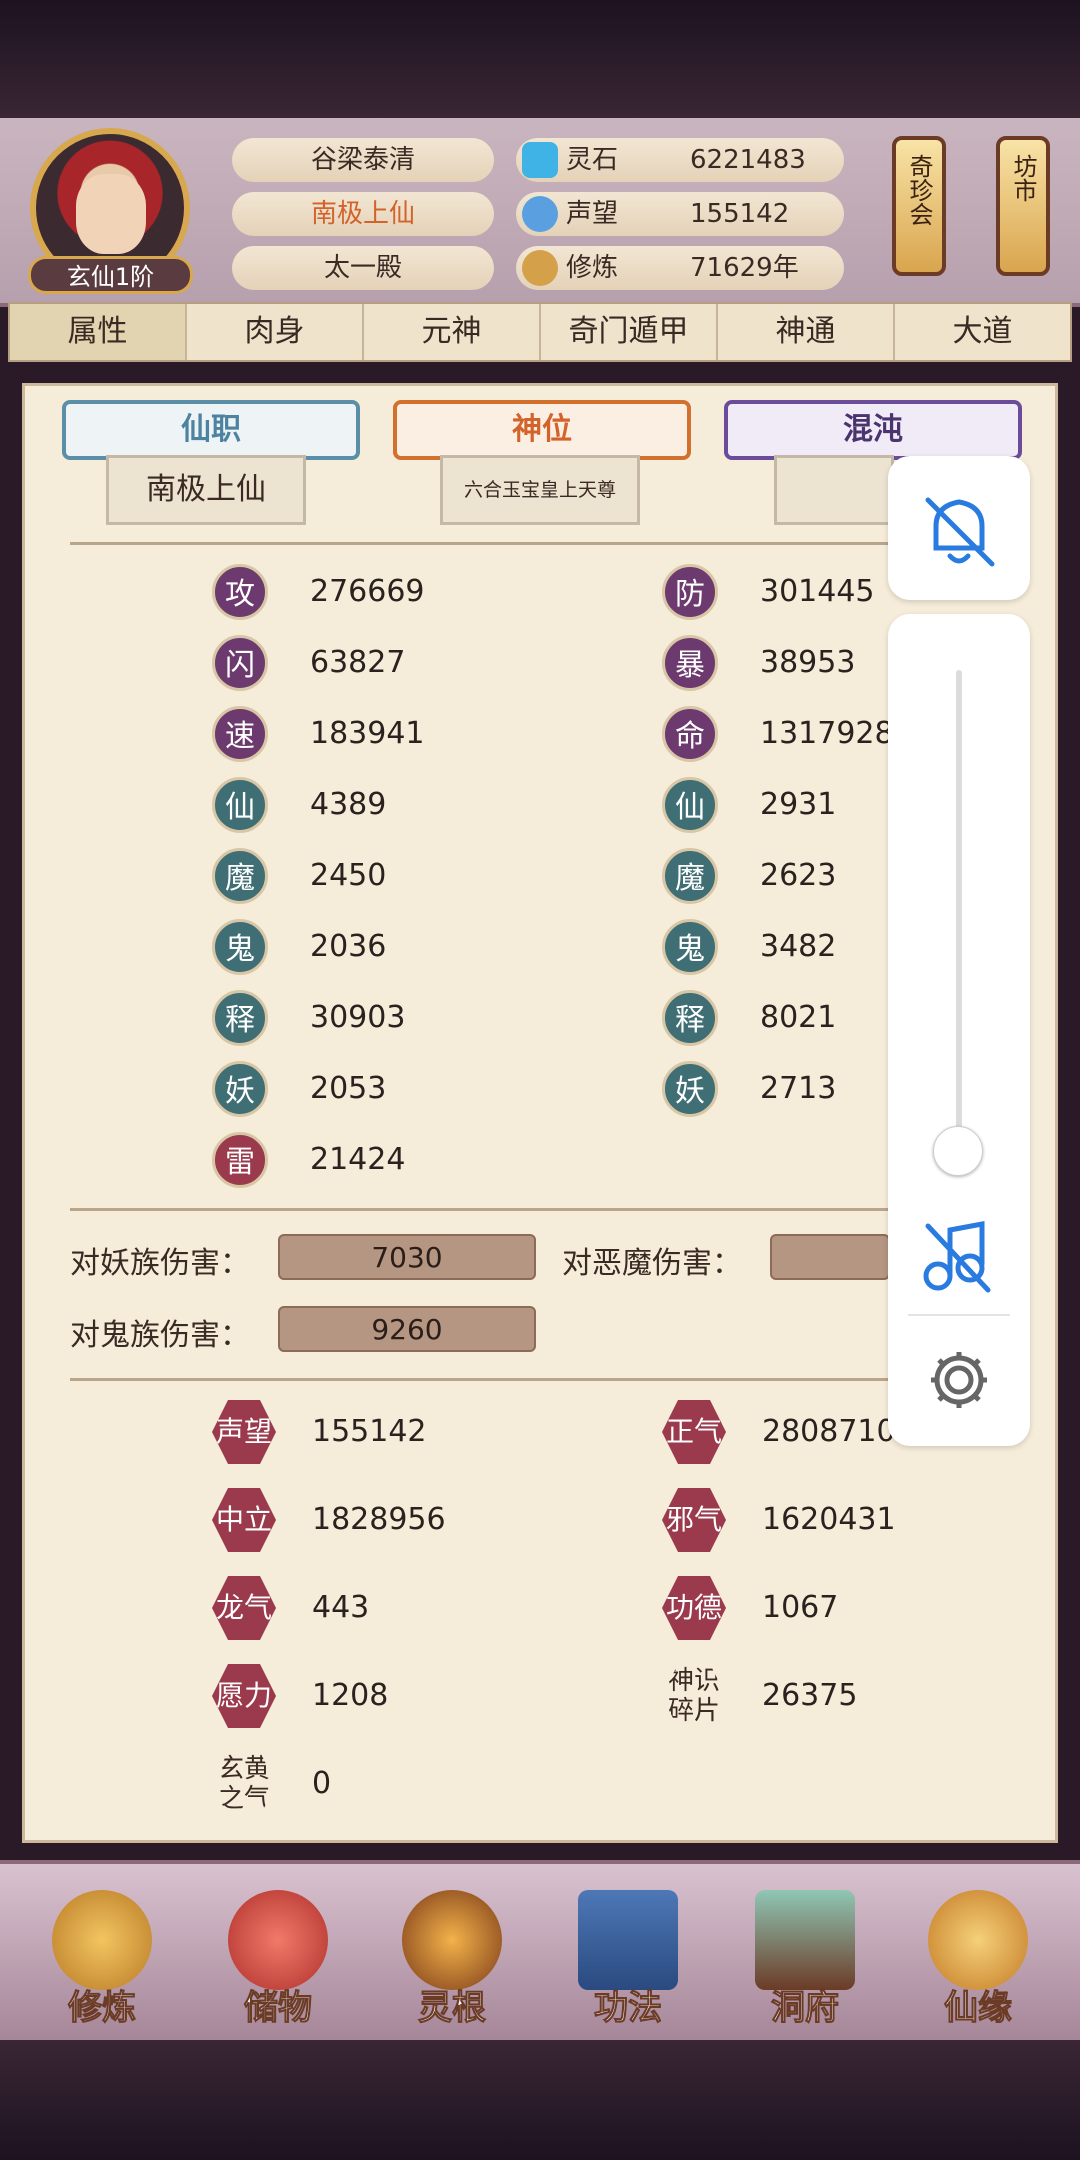 Image resolution: width=1080 pixels, height=2160 pixels. What do you see at coordinates (278, 2008) in the screenshot?
I see `nav-label: 储物` at bounding box center [278, 2008].